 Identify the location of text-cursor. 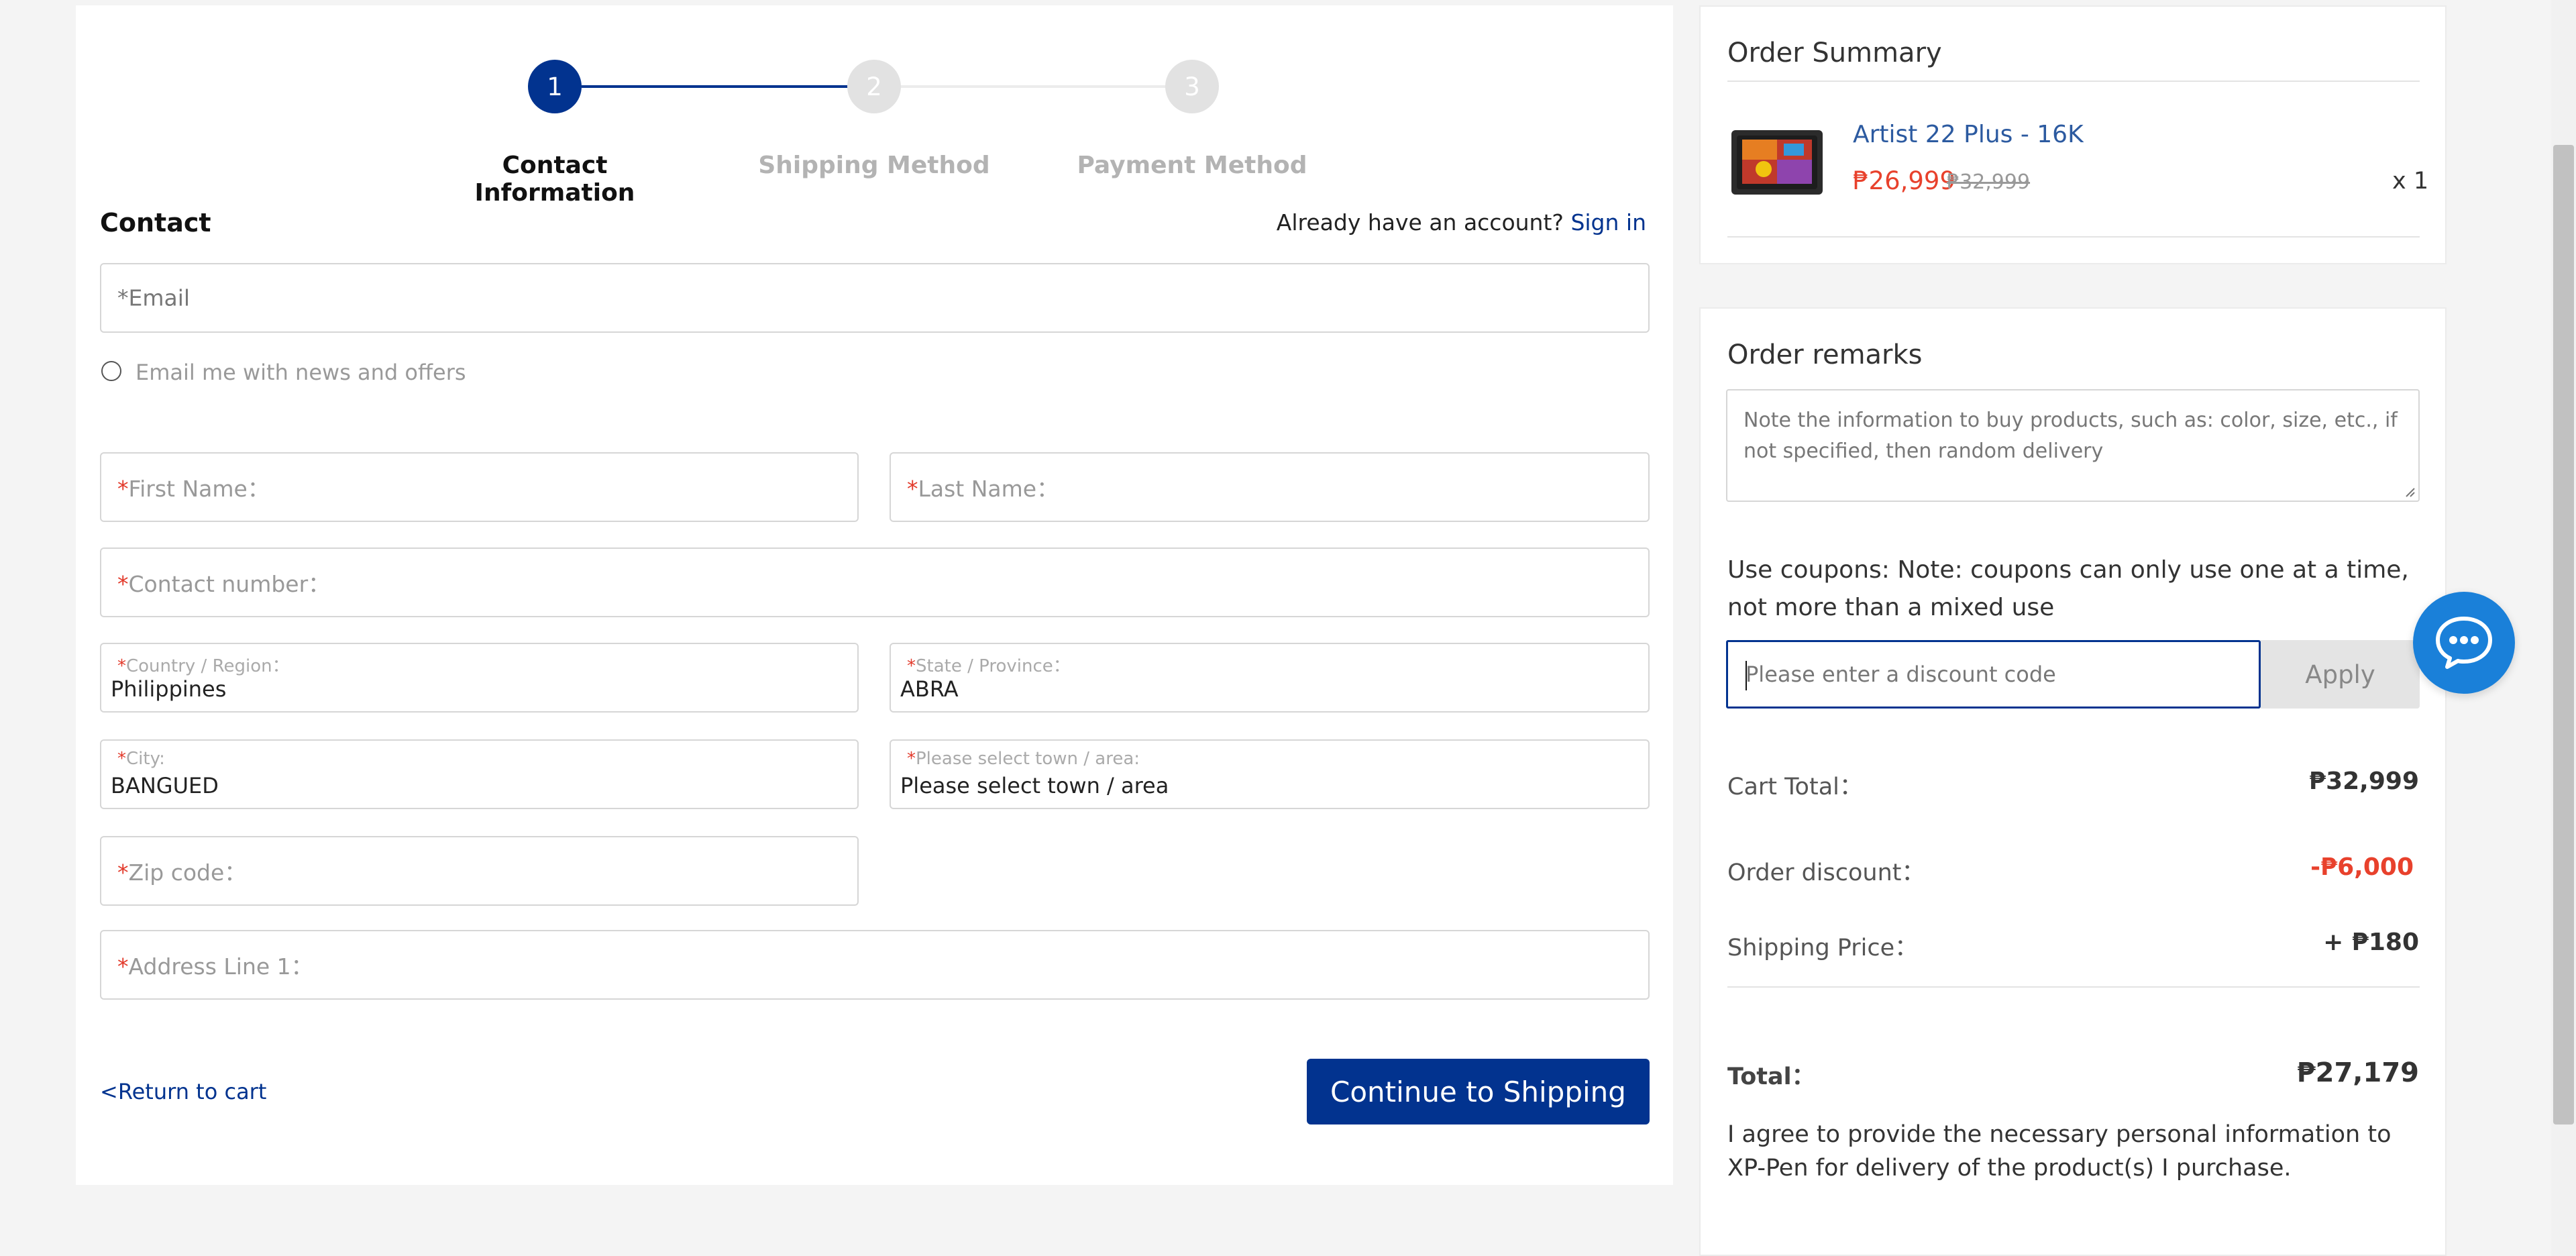
(1746, 675).